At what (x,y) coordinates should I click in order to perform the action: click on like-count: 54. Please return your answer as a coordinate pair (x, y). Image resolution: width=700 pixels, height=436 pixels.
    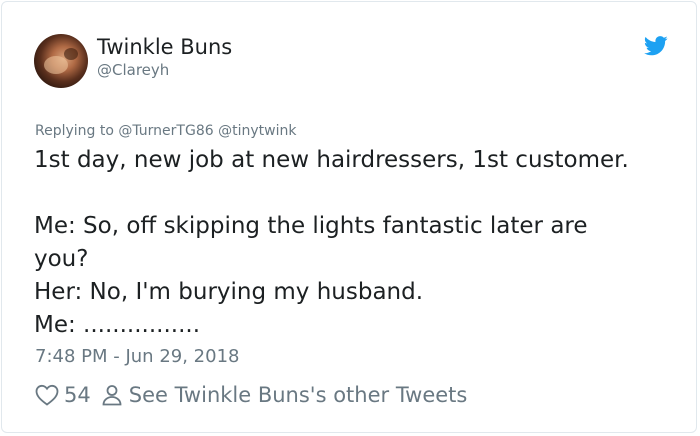
    Looking at the image, I should click on (77, 395).